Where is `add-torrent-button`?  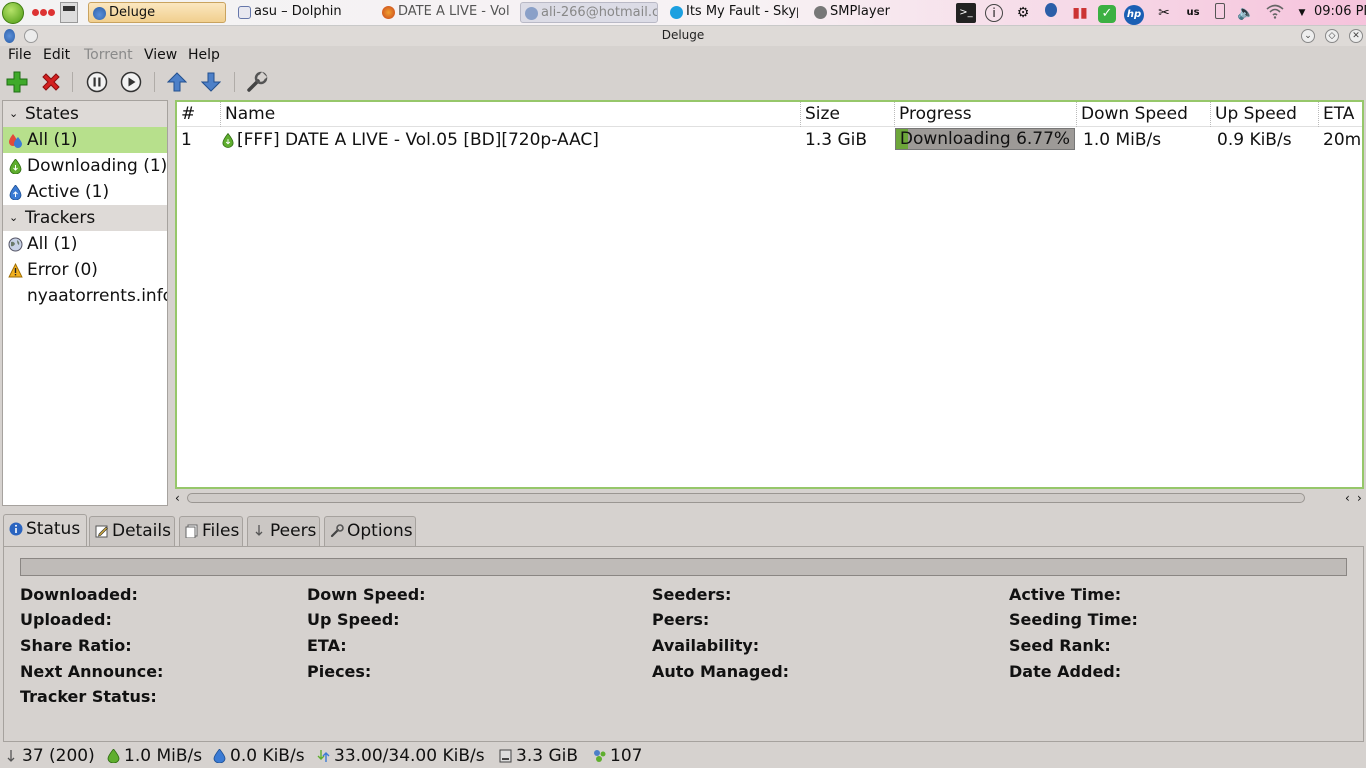
add-torrent-button is located at coordinates (17, 82).